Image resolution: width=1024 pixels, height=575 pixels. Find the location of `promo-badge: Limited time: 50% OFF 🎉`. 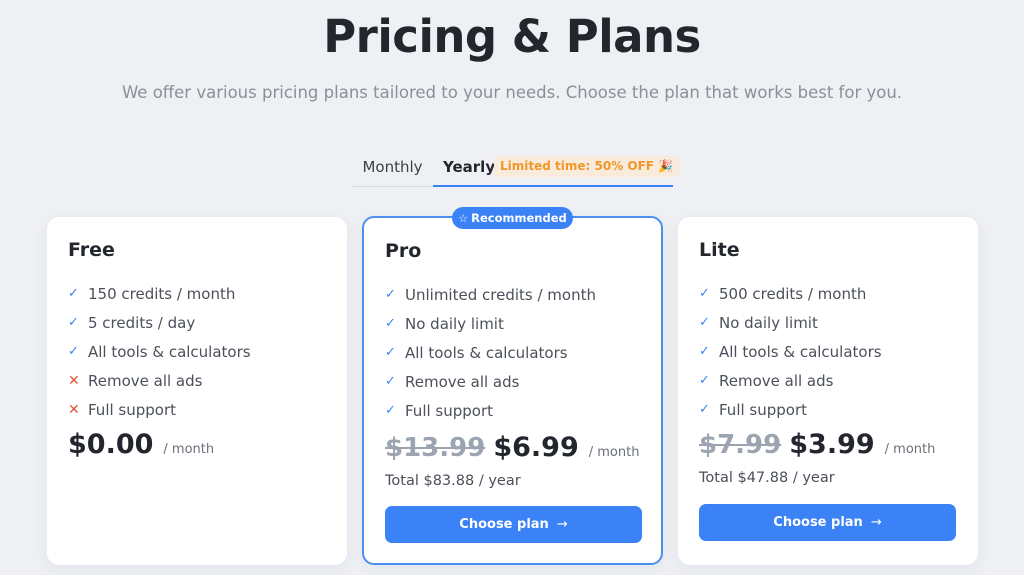

promo-badge: Limited time: 50% OFF 🎉 is located at coordinates (587, 166).